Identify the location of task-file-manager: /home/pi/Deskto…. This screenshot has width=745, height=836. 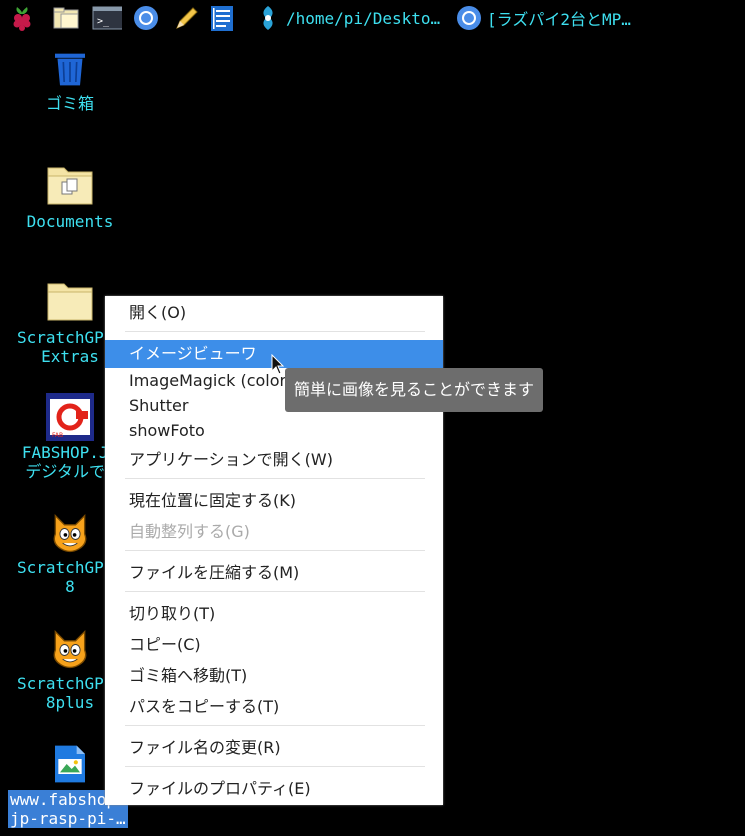
(347, 18).